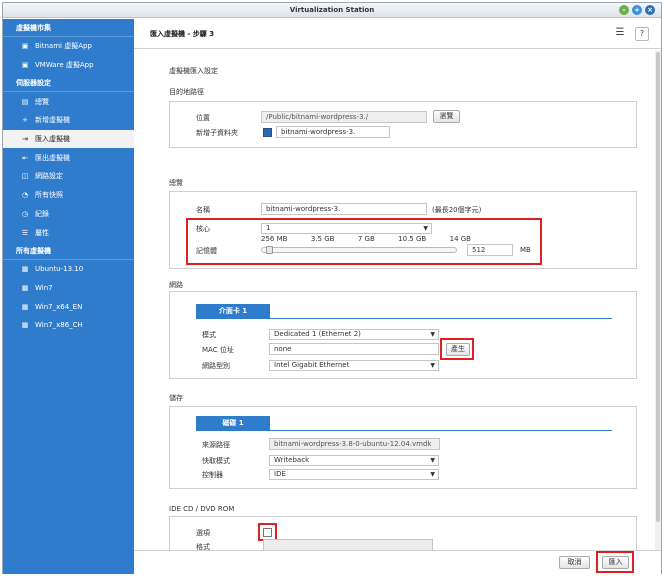 This screenshot has width=664, height=576. Describe the element at coordinates (317, 334) in the screenshot. I see `mode-value: Dedicated 1 (Ethernet 2)` at that location.